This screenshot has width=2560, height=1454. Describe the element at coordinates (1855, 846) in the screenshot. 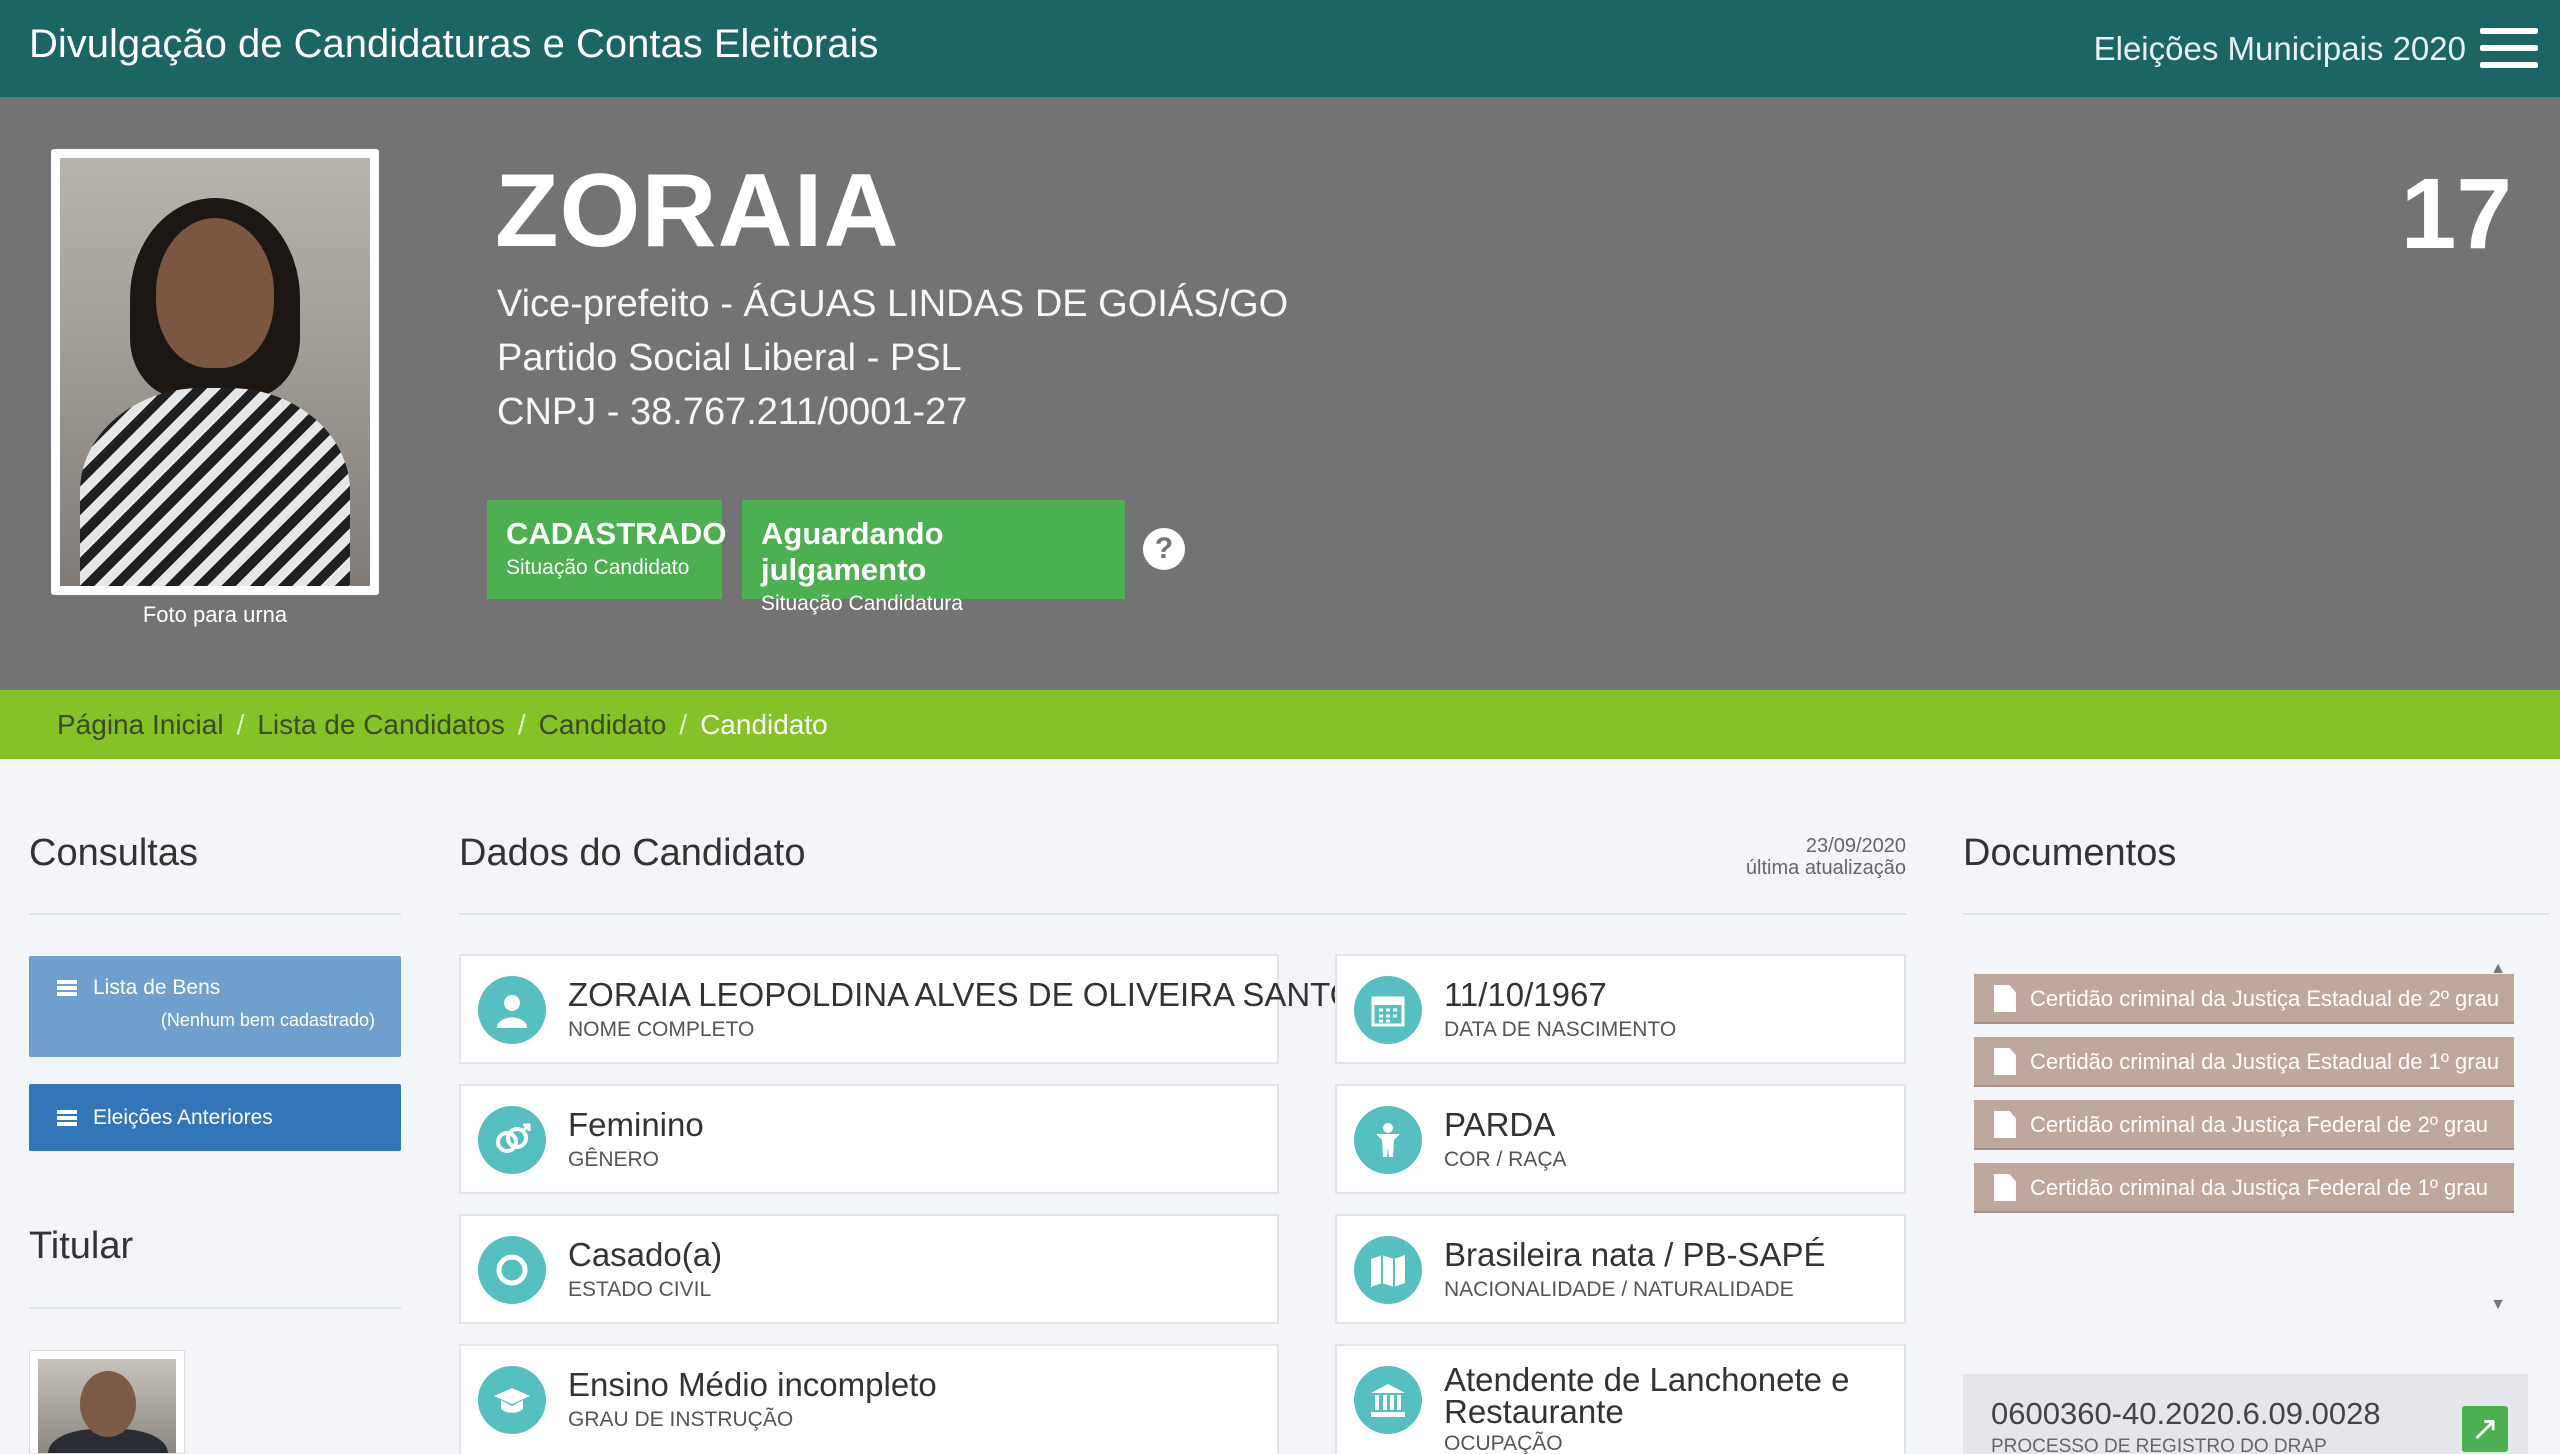

I see `last-updated-date: 23/09/2020` at that location.